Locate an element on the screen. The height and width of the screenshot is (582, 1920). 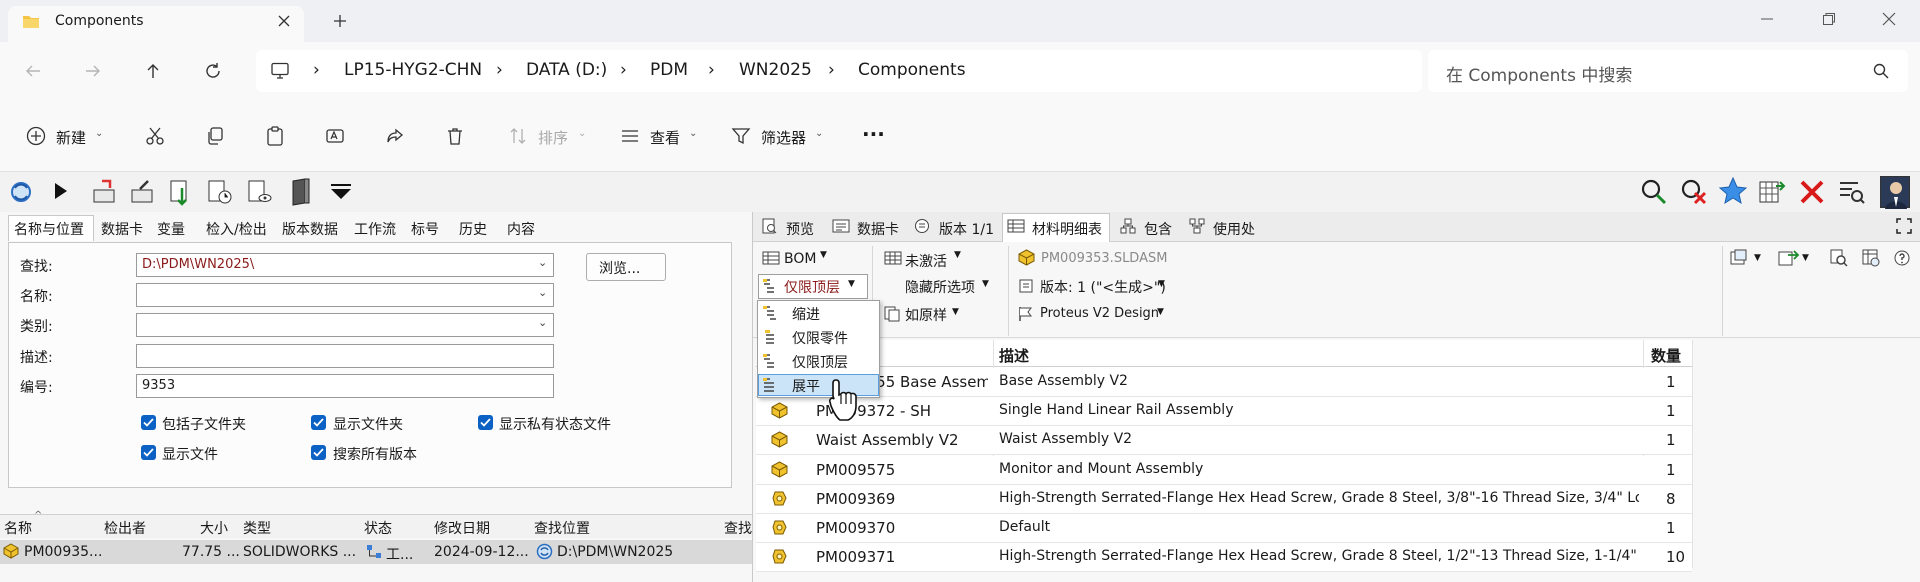
breadcrumb-item: DATA (D:) is located at coordinates (566, 70).